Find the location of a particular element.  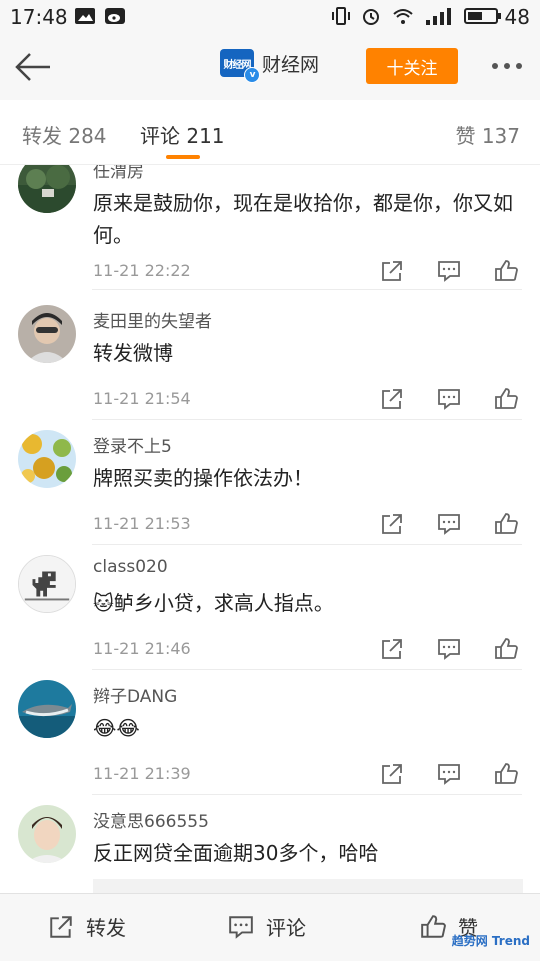

comment-text: 🐱鲈乡小贷，求高人指点。 is located at coordinates (213, 603).